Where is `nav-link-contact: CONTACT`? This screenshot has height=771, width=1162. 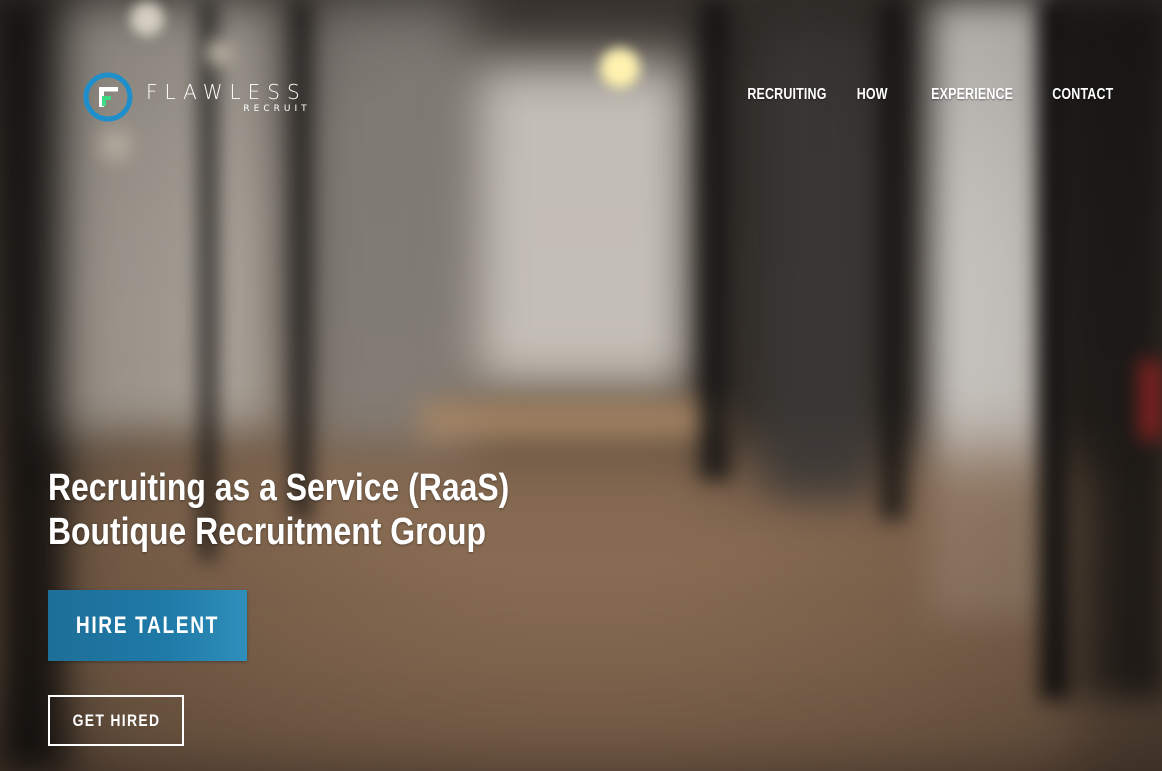
nav-link-contact: CONTACT is located at coordinates (1082, 95).